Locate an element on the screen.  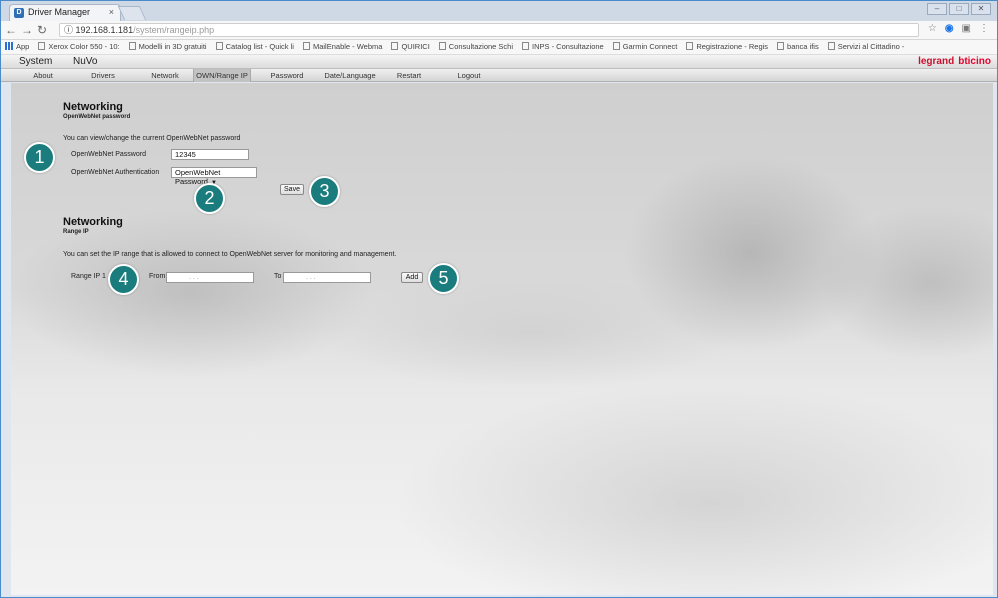
close-window-icon: ✕ is located at coordinates (981, 9).